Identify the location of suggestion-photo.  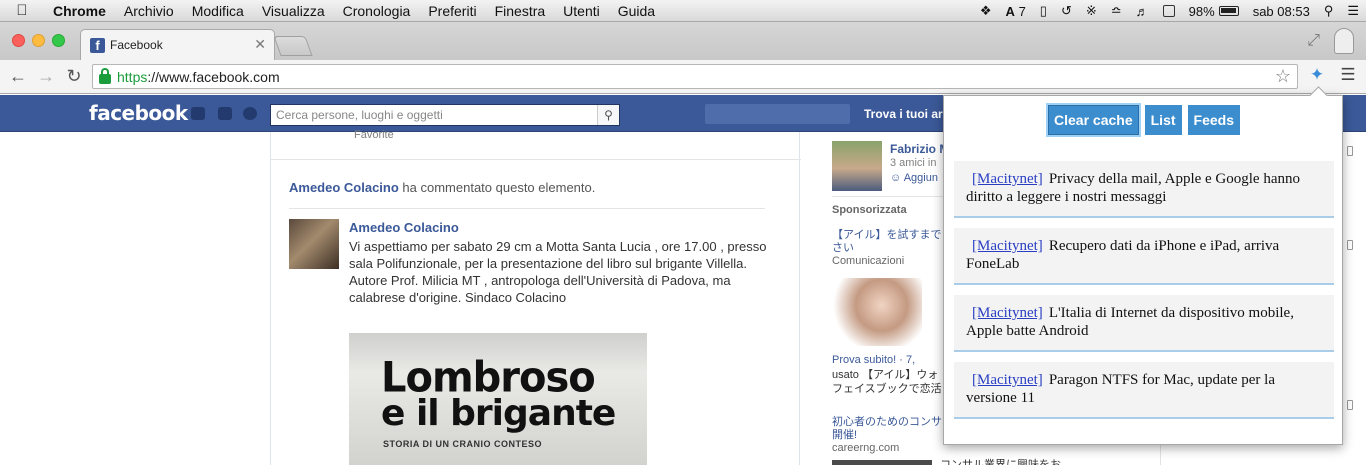
(857, 166).